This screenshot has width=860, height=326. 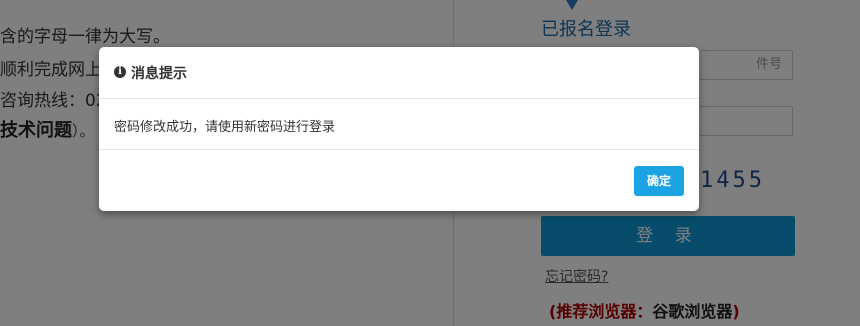 I want to click on info-icon: i, so click(x=120, y=72).